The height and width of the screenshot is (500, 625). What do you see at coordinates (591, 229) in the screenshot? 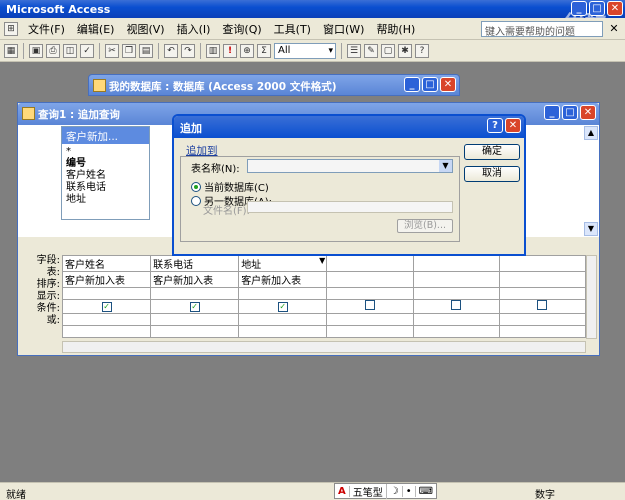
I see `scroll-down-icon: ▼` at bounding box center [591, 229].